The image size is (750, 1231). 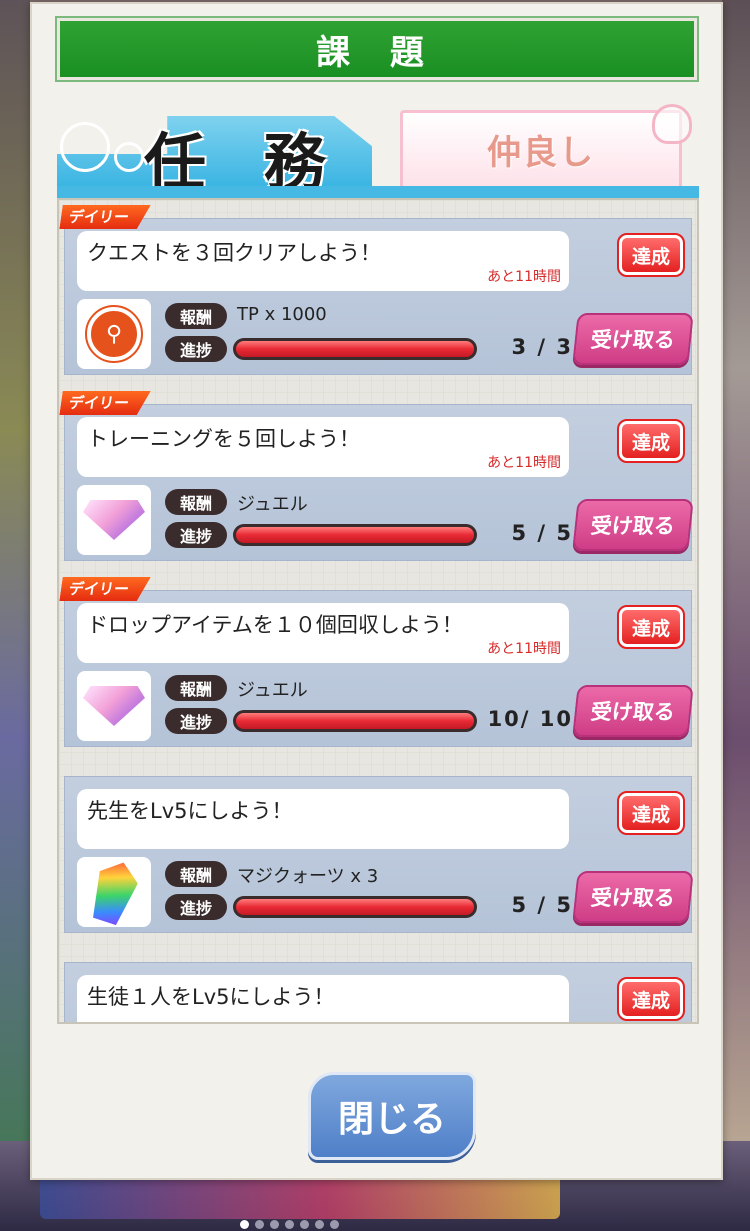 What do you see at coordinates (234, 253) in the screenshot?
I see `mission-name: クエストを３回クリアしよう！` at bounding box center [234, 253].